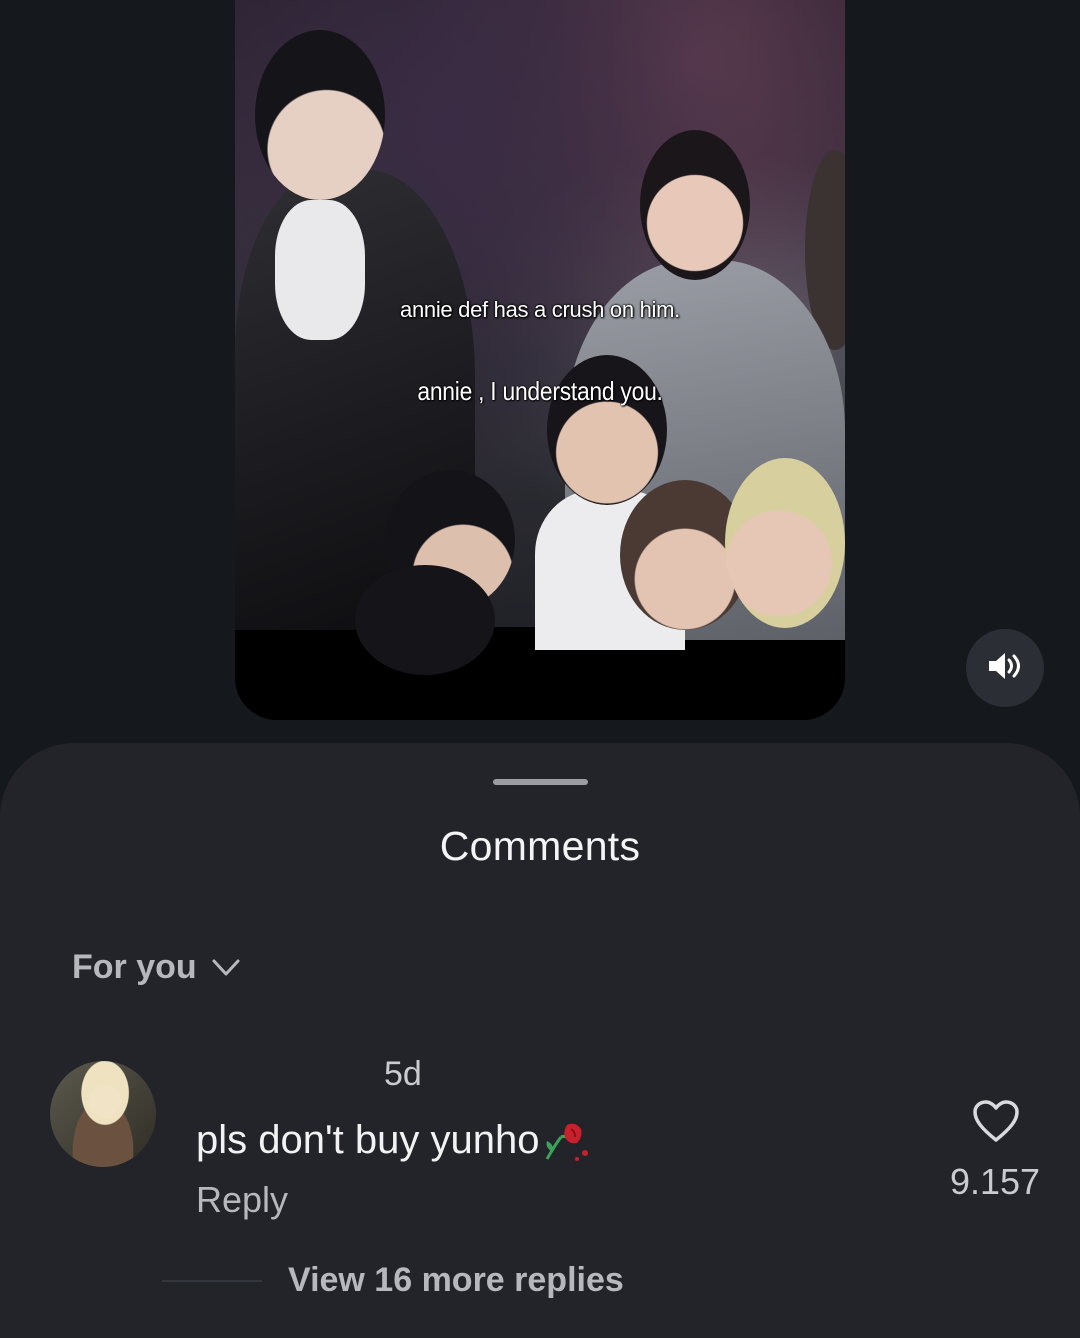 The width and height of the screenshot is (1080, 1338). I want to click on video-caption: annie def has a crush on him., so click(540, 309).